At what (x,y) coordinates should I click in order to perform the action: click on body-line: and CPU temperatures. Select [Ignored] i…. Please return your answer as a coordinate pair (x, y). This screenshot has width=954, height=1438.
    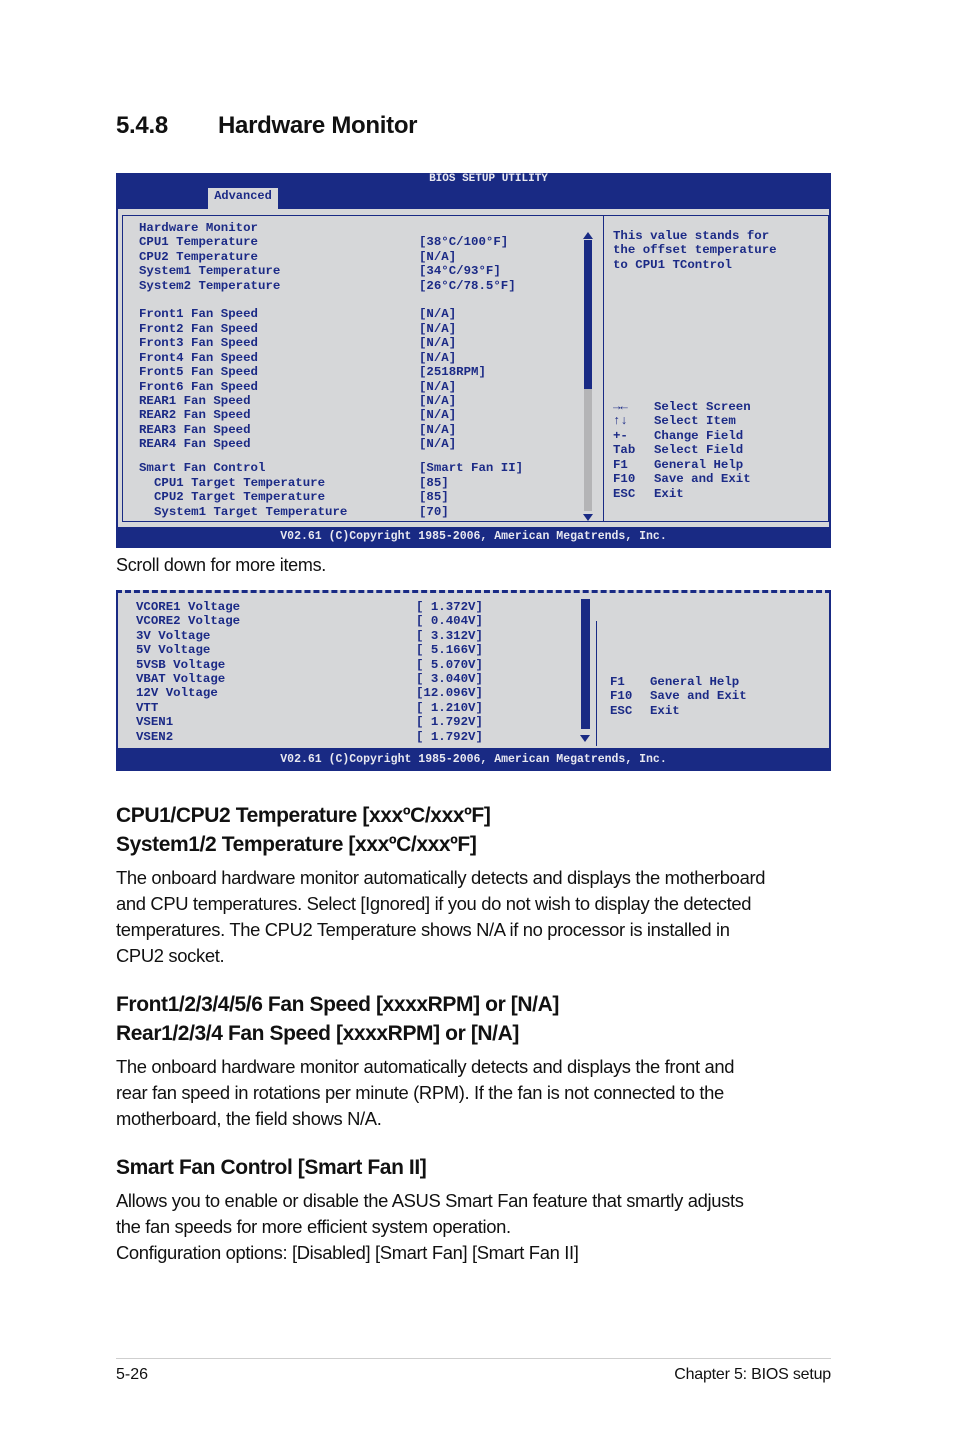
    Looking at the image, I should click on (434, 903).